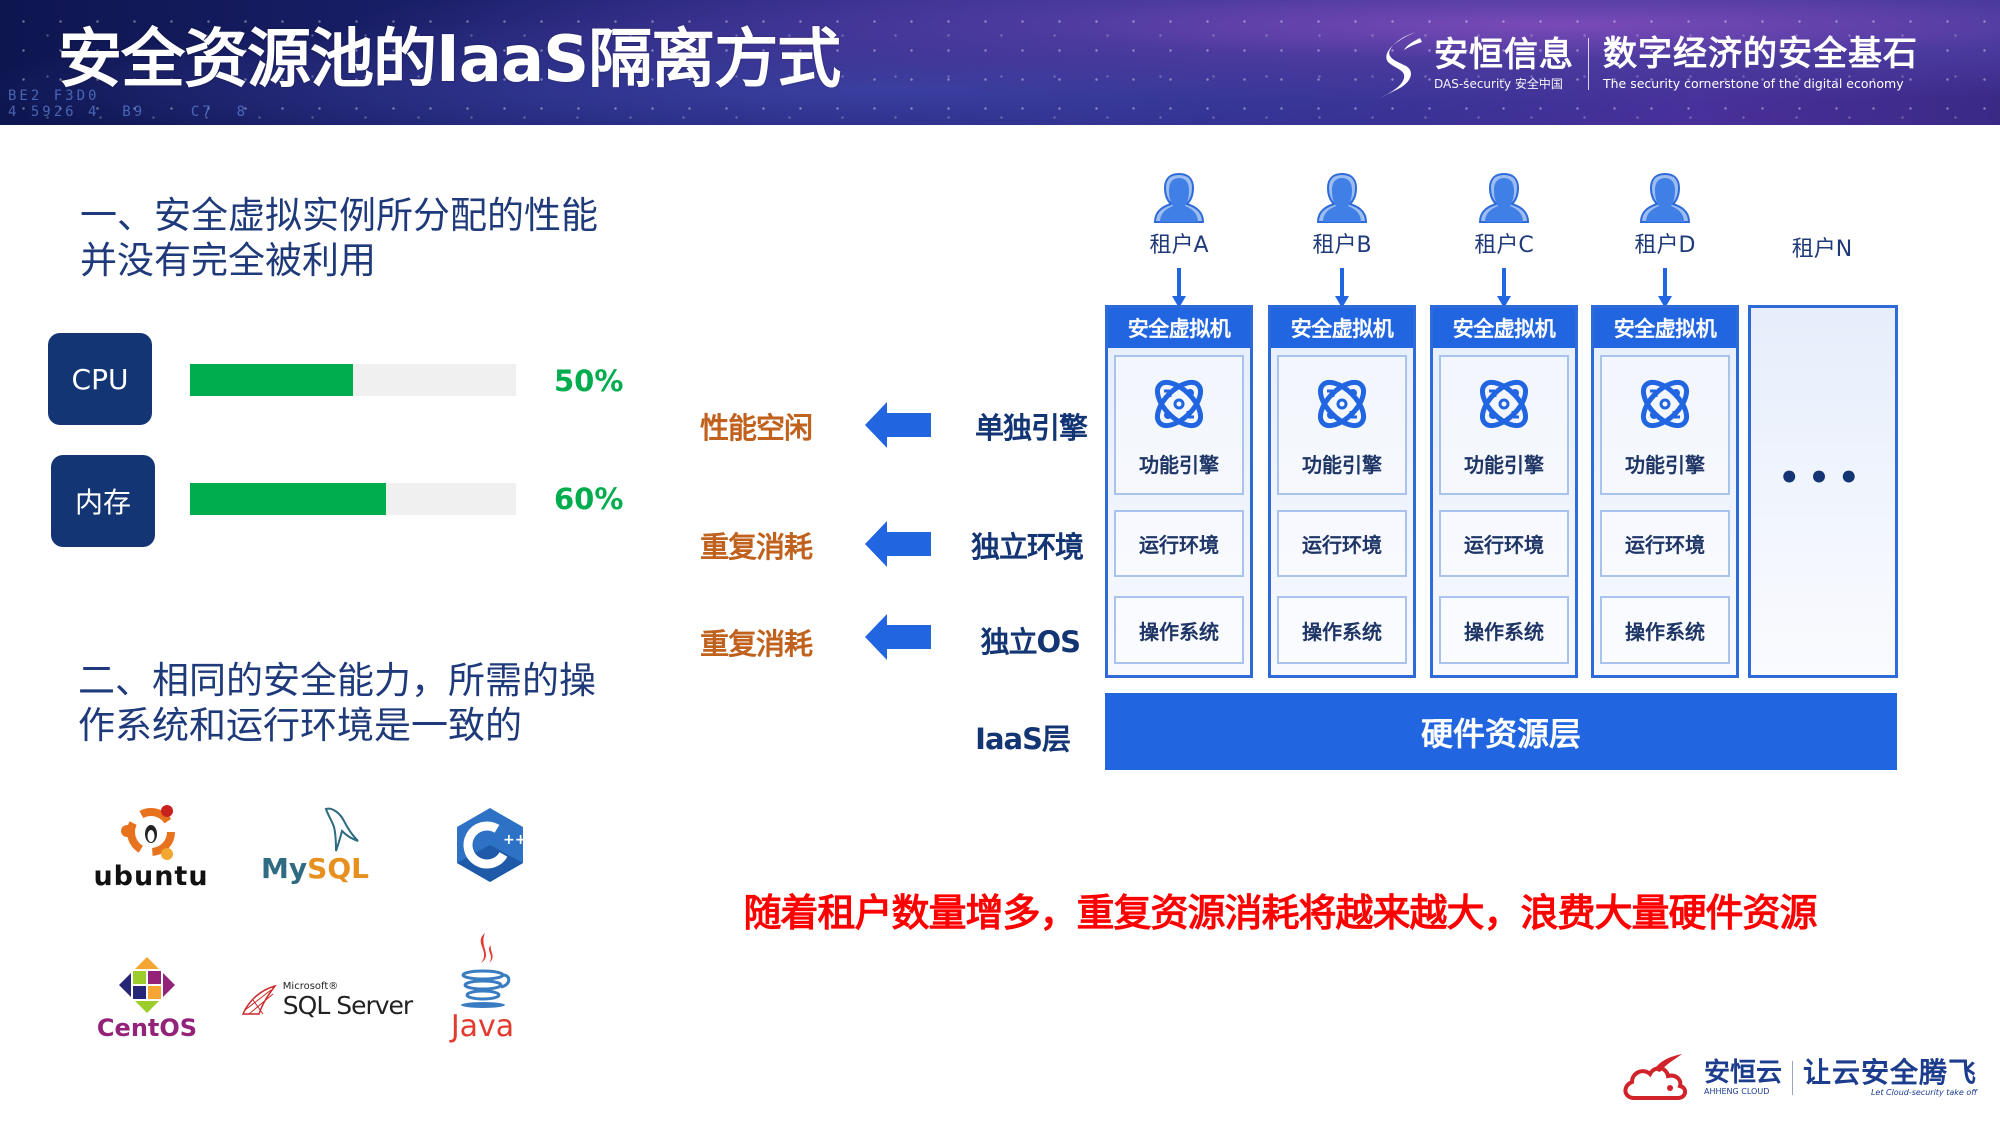 The image size is (2000, 1125). Describe the element at coordinates (147, 985) in the screenshot. I see `centos-emblem-icon` at that location.